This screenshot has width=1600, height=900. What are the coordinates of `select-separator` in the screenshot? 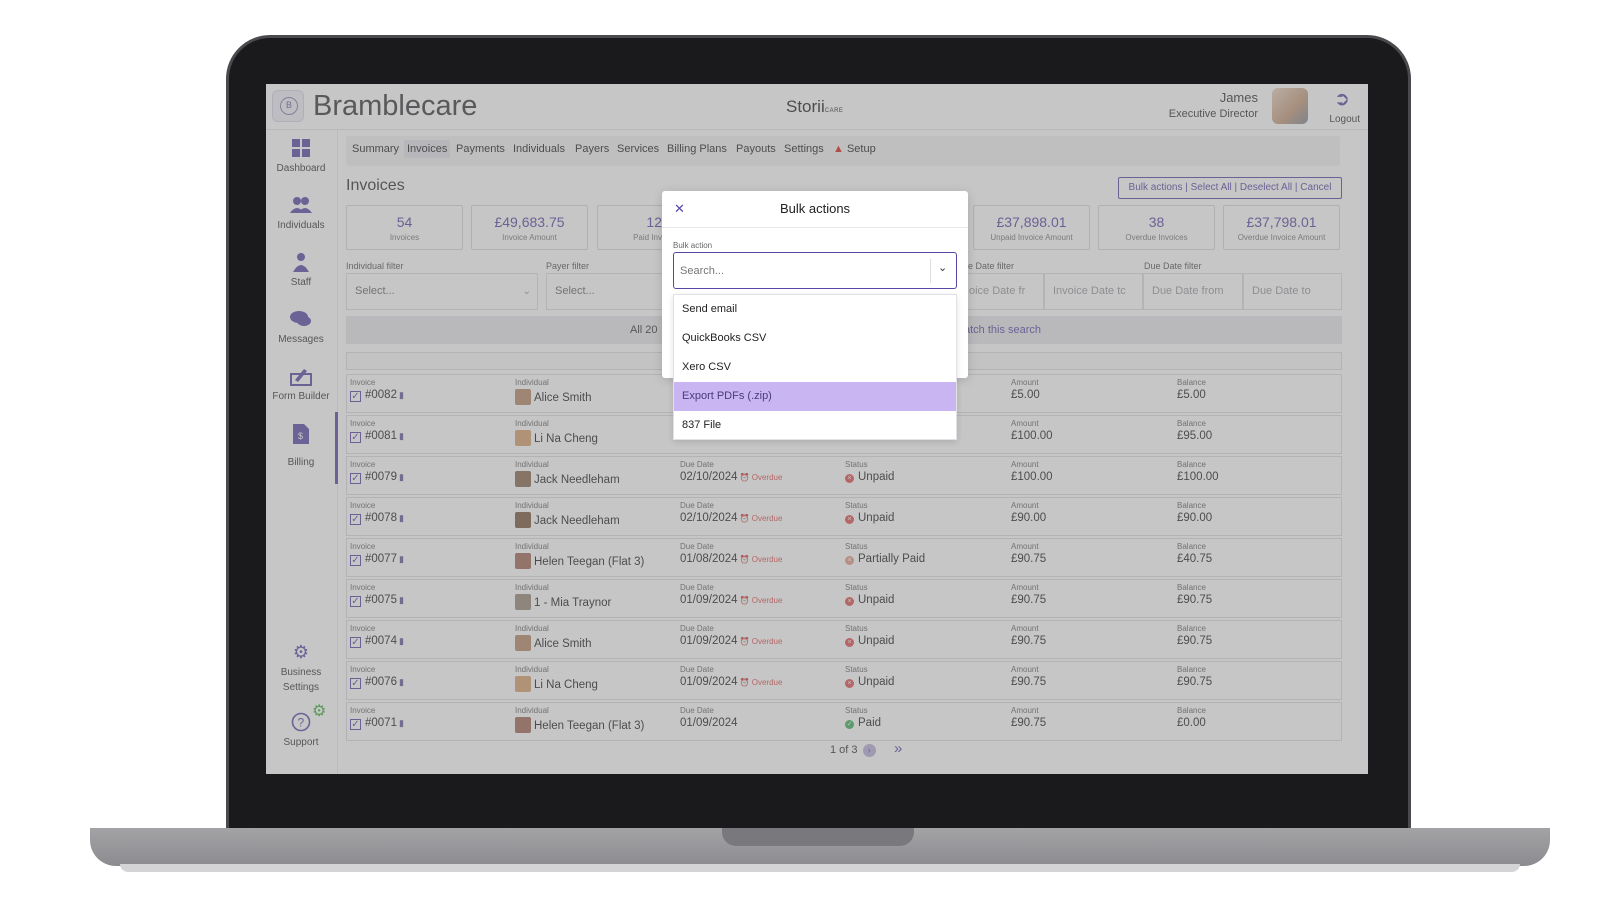 It's located at (930, 271).